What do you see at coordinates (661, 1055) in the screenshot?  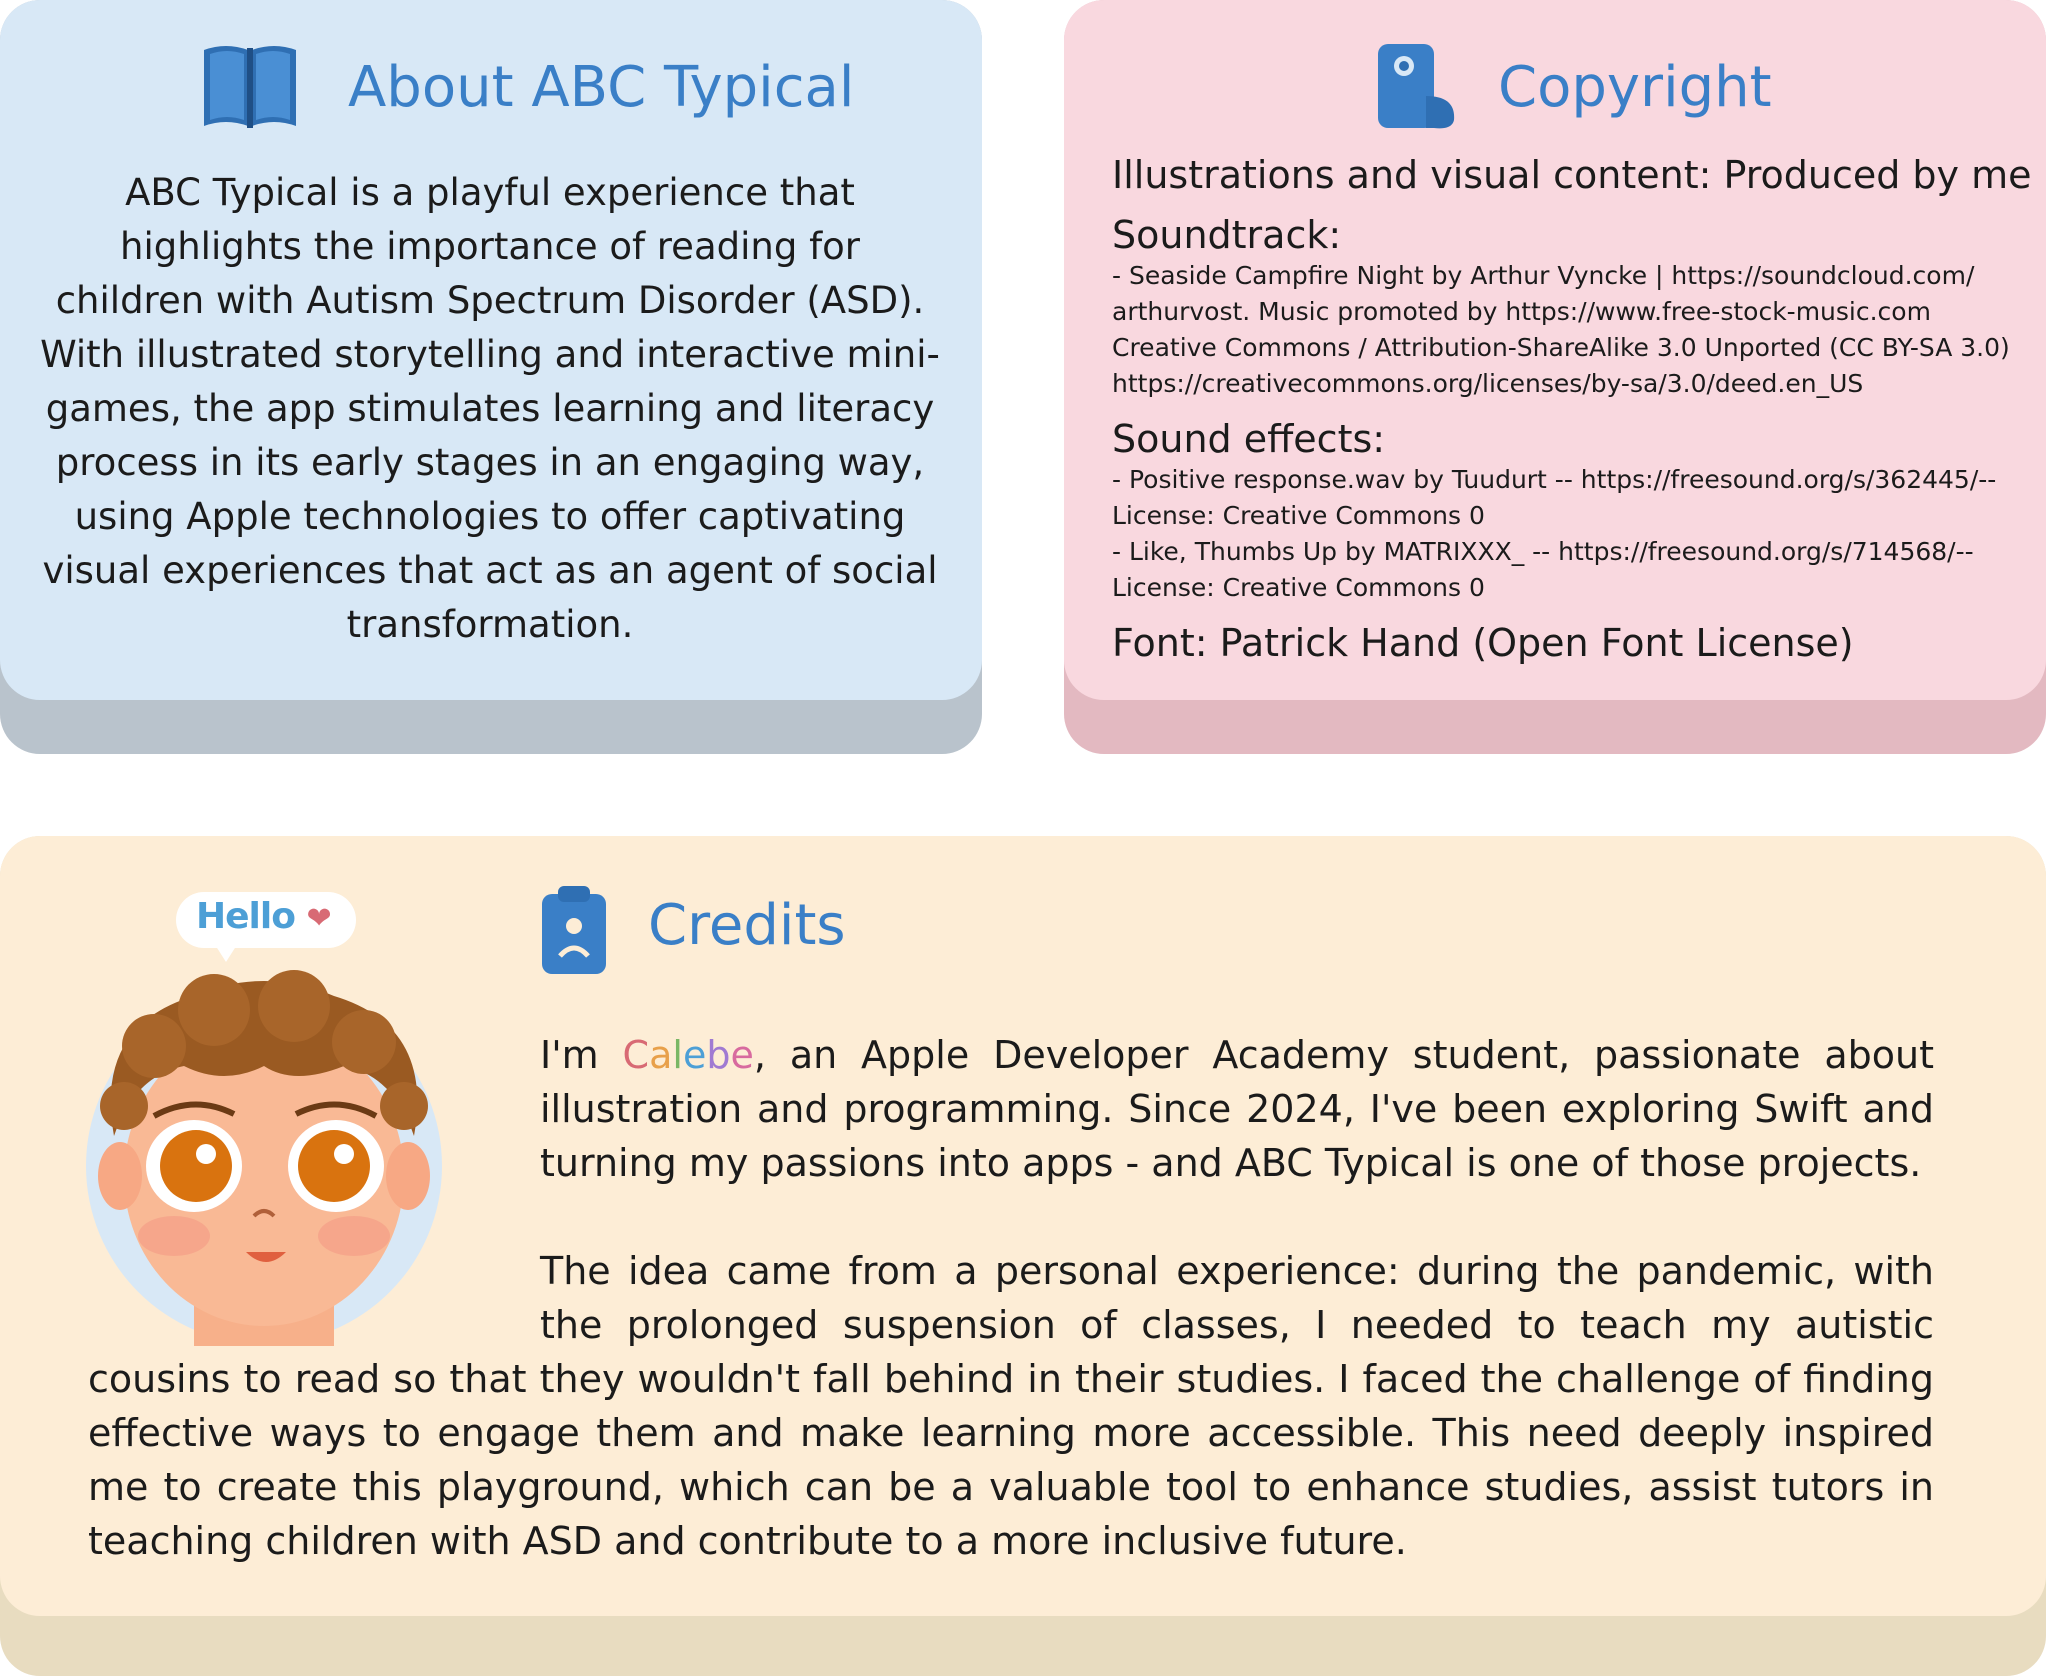 I see `name-letter: a` at bounding box center [661, 1055].